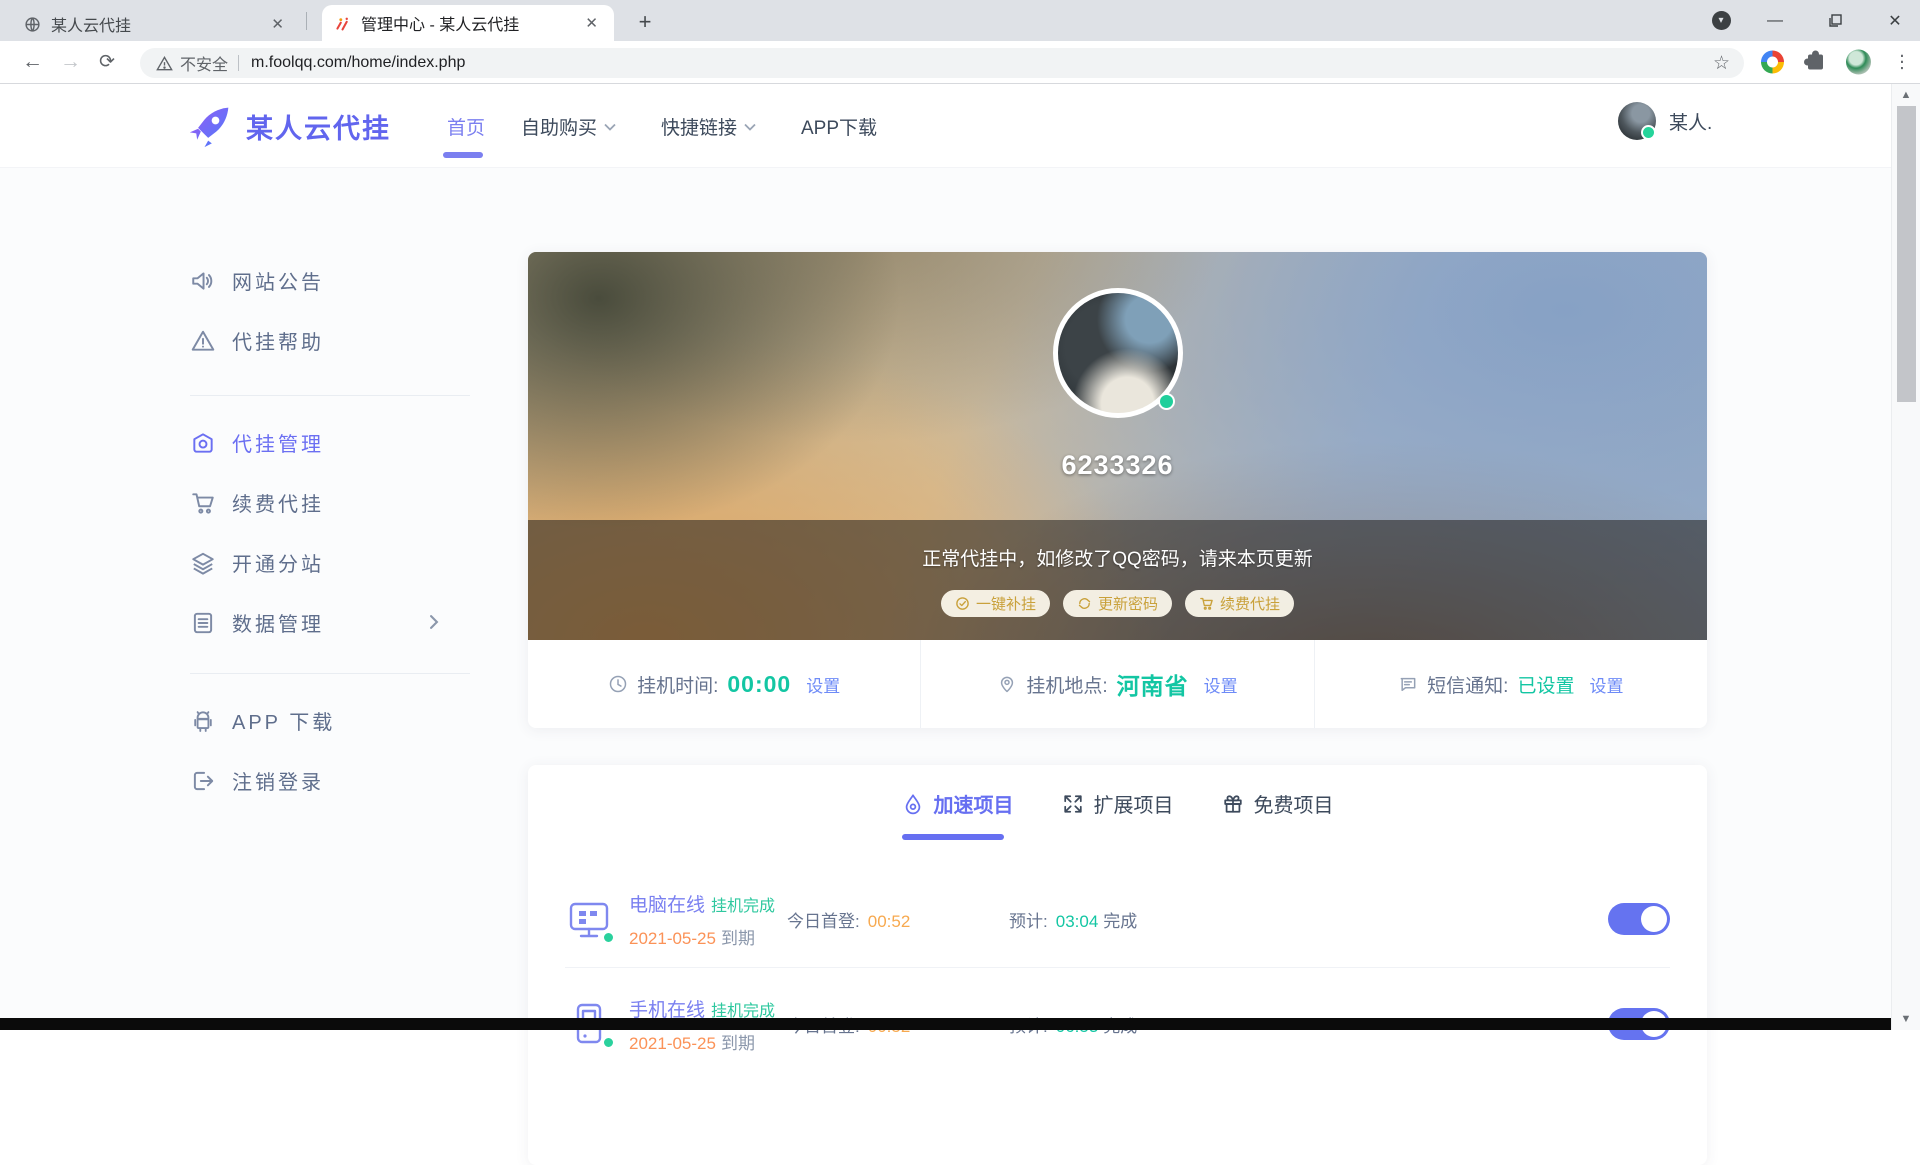  I want to click on sidebar-label: 代挂管理, so click(278, 445).